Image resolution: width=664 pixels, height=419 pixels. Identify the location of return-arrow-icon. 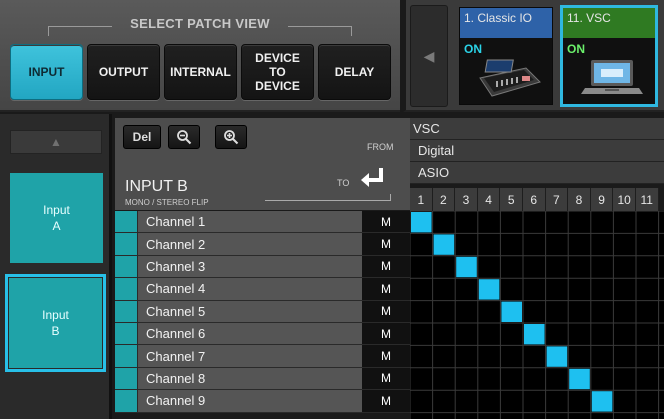
(372, 177).